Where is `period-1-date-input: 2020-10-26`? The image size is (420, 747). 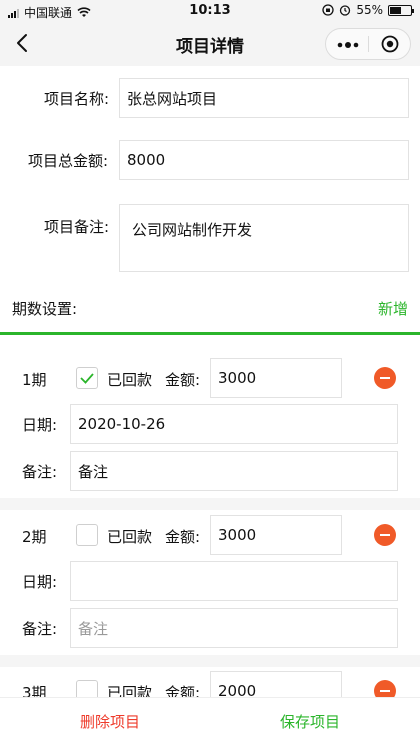
period-1-date-input: 2020-10-26 is located at coordinates (234, 424).